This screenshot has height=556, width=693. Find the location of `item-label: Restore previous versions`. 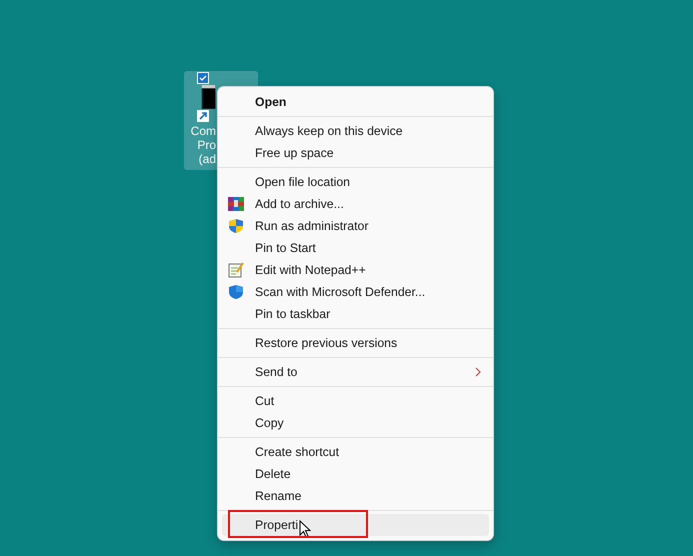

item-label: Restore previous versions is located at coordinates (326, 343).